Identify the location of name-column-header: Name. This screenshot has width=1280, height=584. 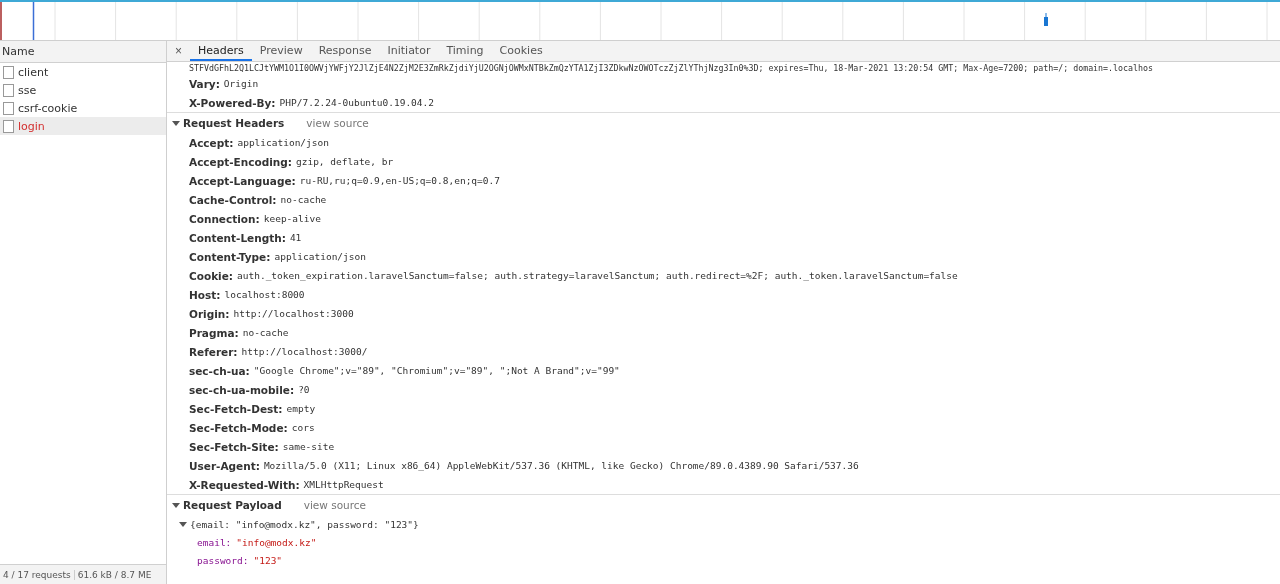
(83, 52).